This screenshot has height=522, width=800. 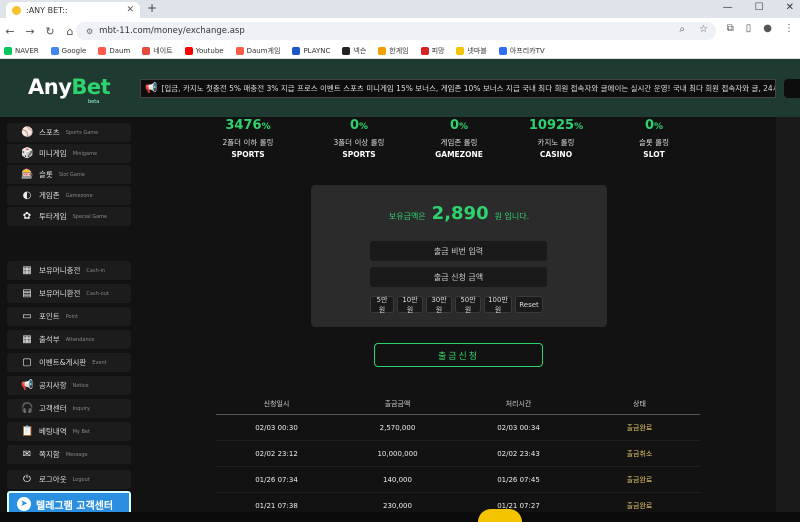 I want to click on sidebar-label: 보유머니충전, so click(x=60, y=270).